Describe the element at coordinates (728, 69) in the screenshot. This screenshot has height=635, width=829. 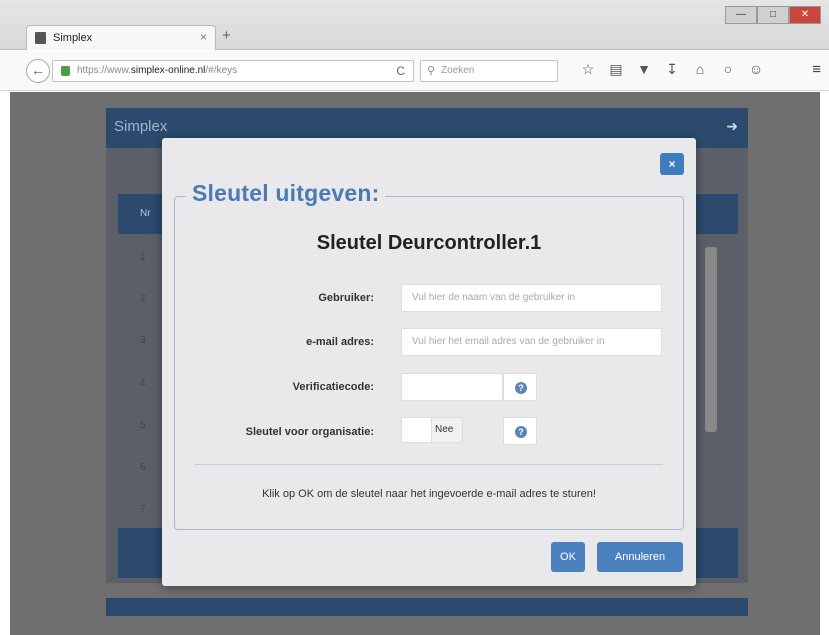
I see `chat-icon: ○` at that location.